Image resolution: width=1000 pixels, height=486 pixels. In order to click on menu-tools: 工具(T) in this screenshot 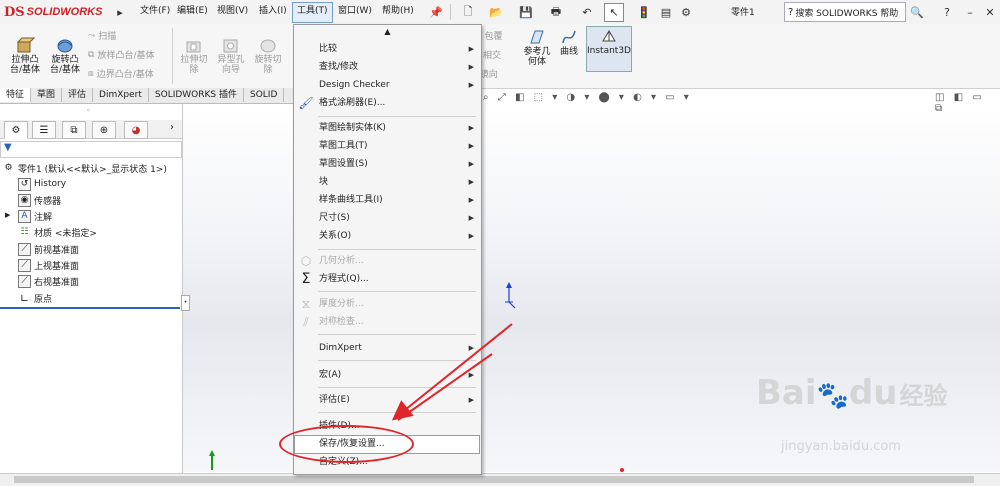, I will do `click(312, 12)`.